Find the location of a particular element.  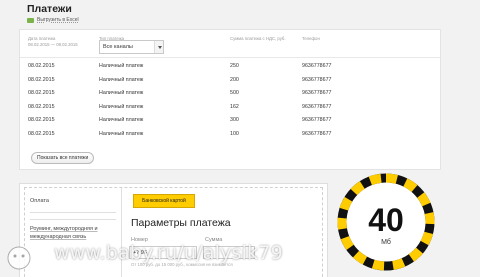

gauge-value: 40 is located at coordinates (386, 220).